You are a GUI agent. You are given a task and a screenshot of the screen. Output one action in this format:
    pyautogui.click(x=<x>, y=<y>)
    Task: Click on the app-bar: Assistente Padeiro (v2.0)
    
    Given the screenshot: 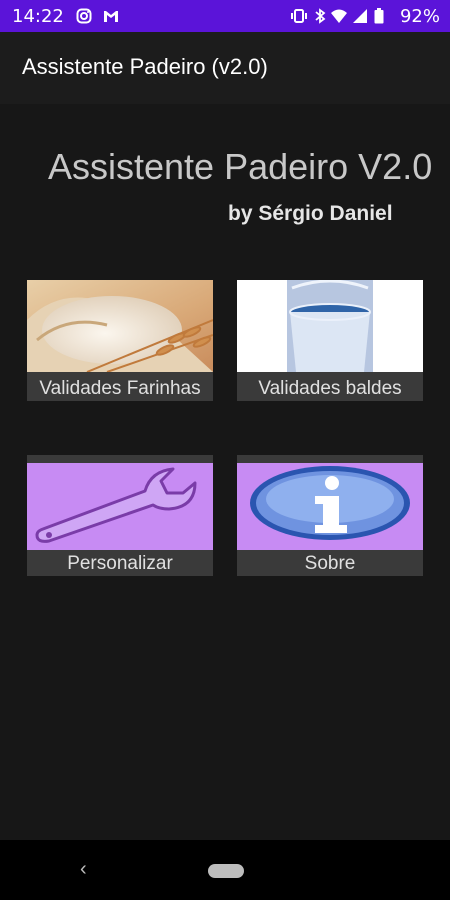 What is the action you would take?
    pyautogui.click(x=225, y=68)
    